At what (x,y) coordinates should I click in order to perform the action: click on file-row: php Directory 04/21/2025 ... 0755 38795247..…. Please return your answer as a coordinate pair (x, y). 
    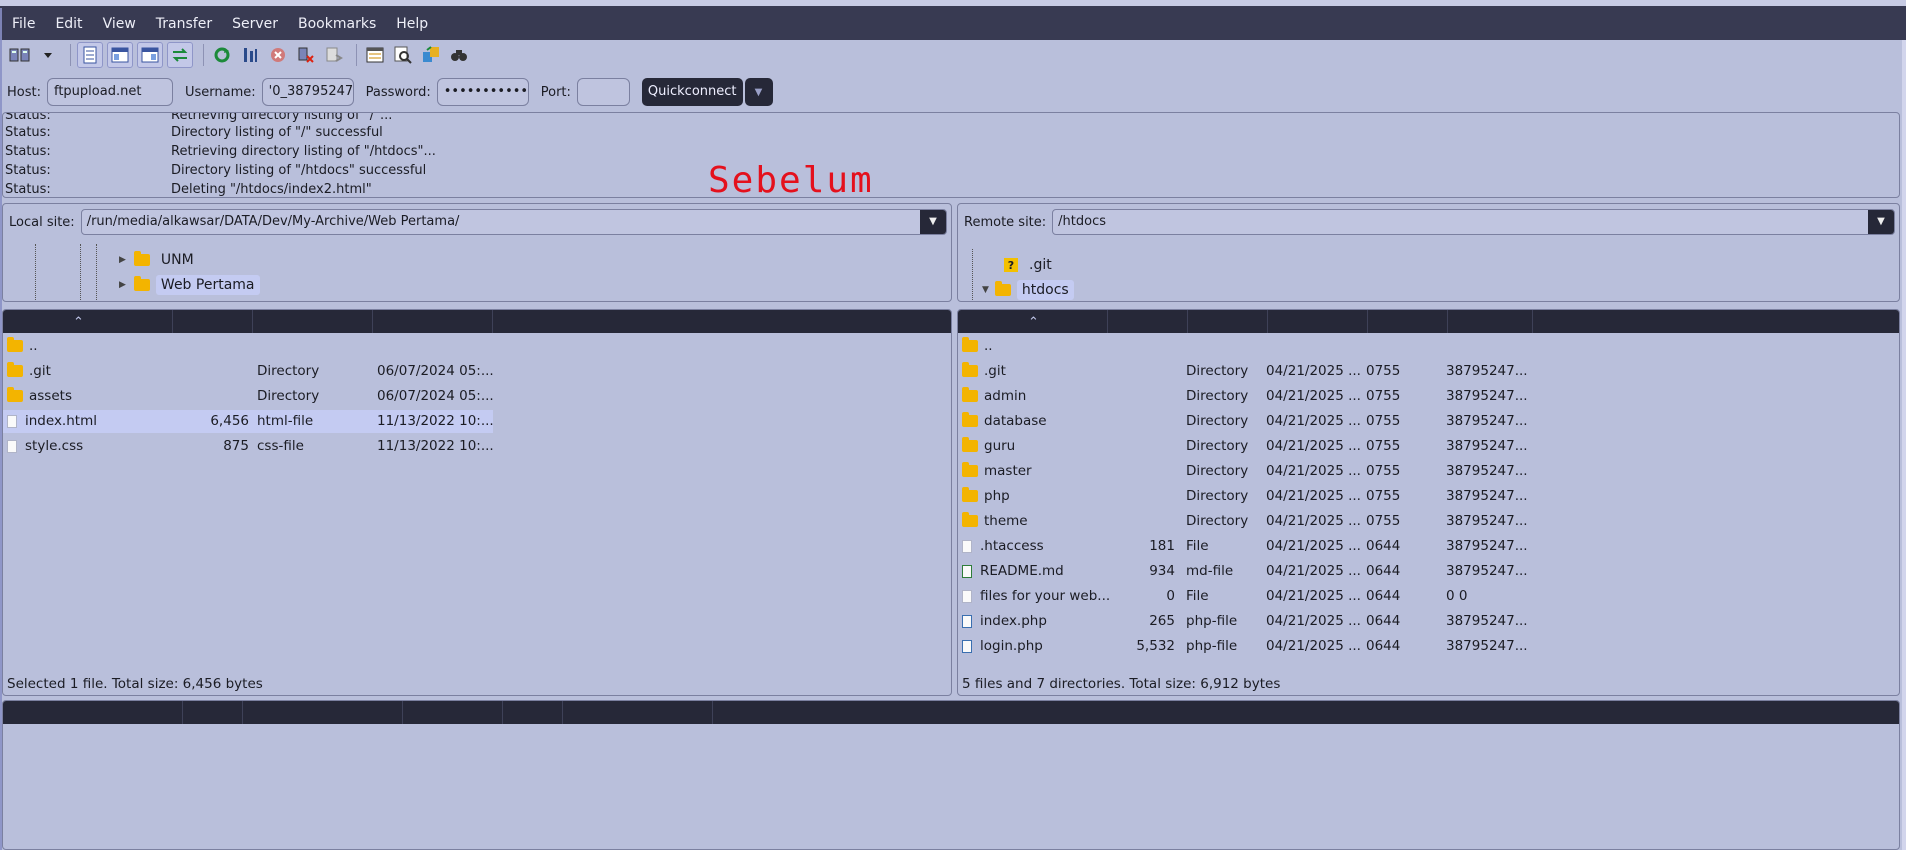
    Looking at the image, I should click on (1245, 496).